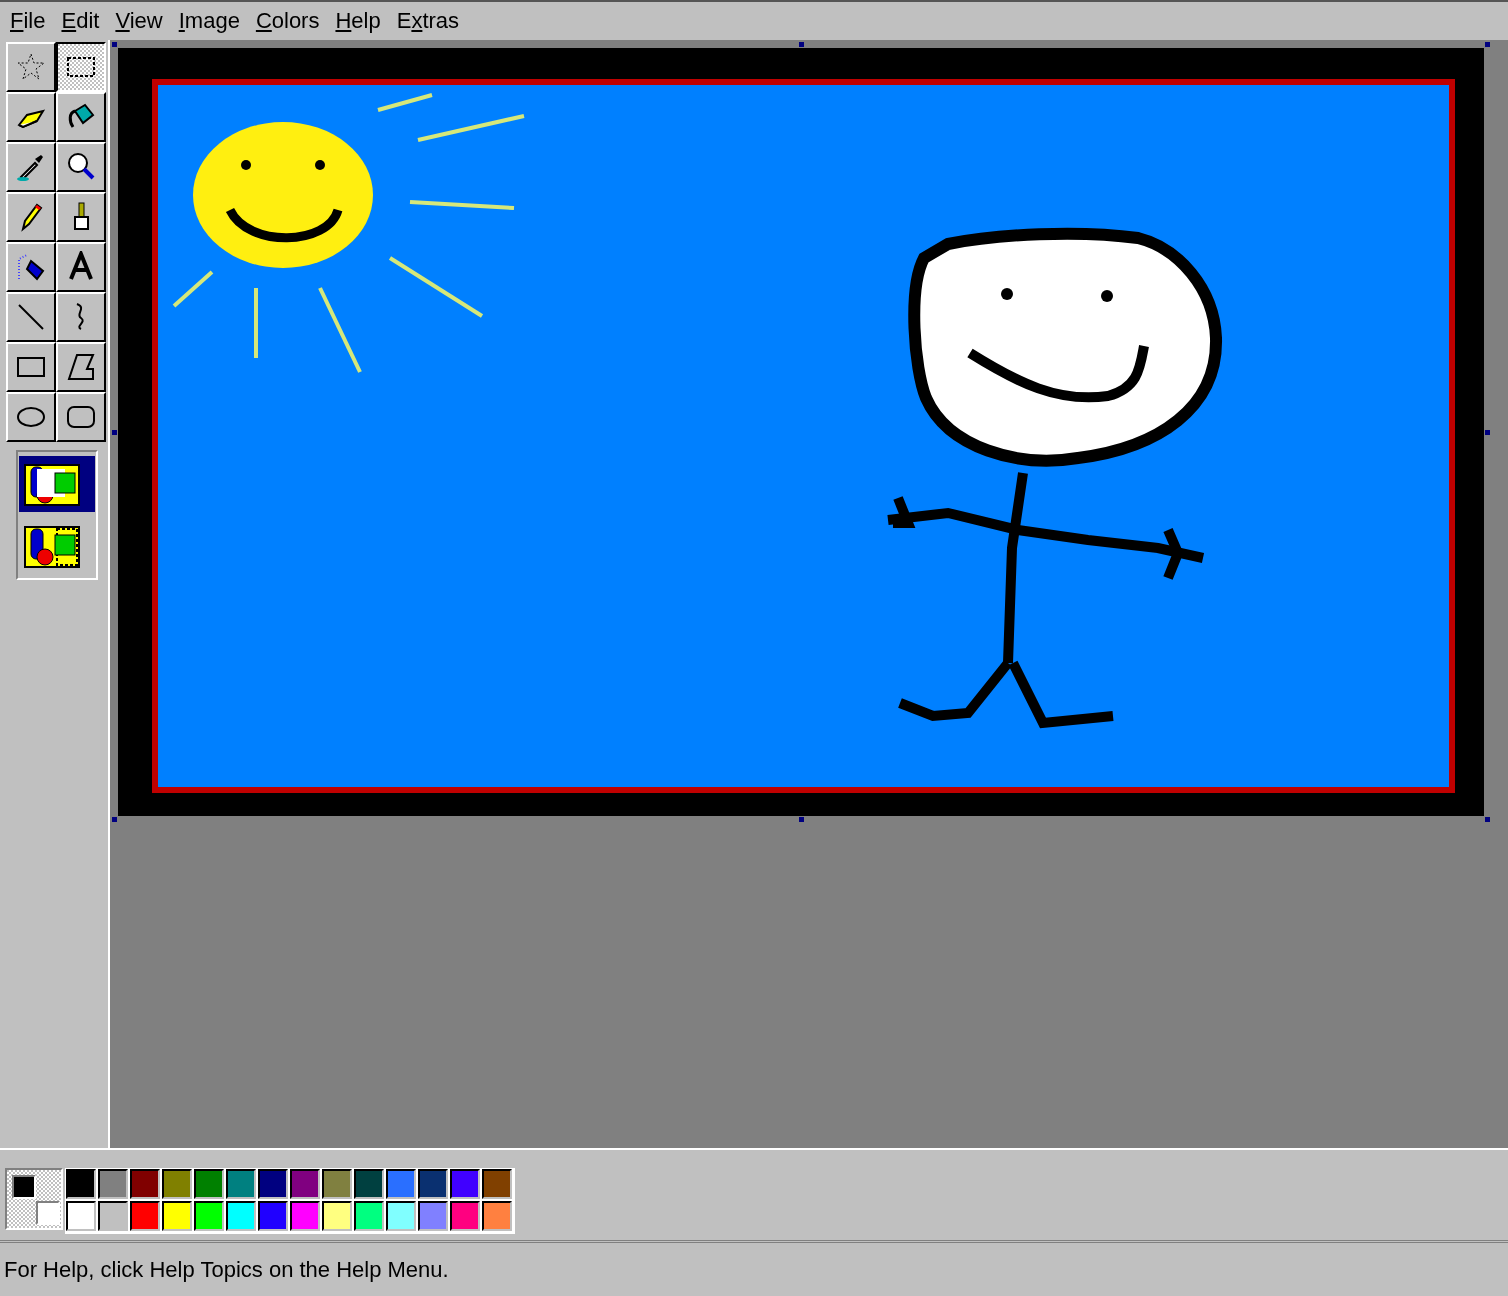 This screenshot has width=1508, height=1296. I want to click on option-button, so click(57, 483).